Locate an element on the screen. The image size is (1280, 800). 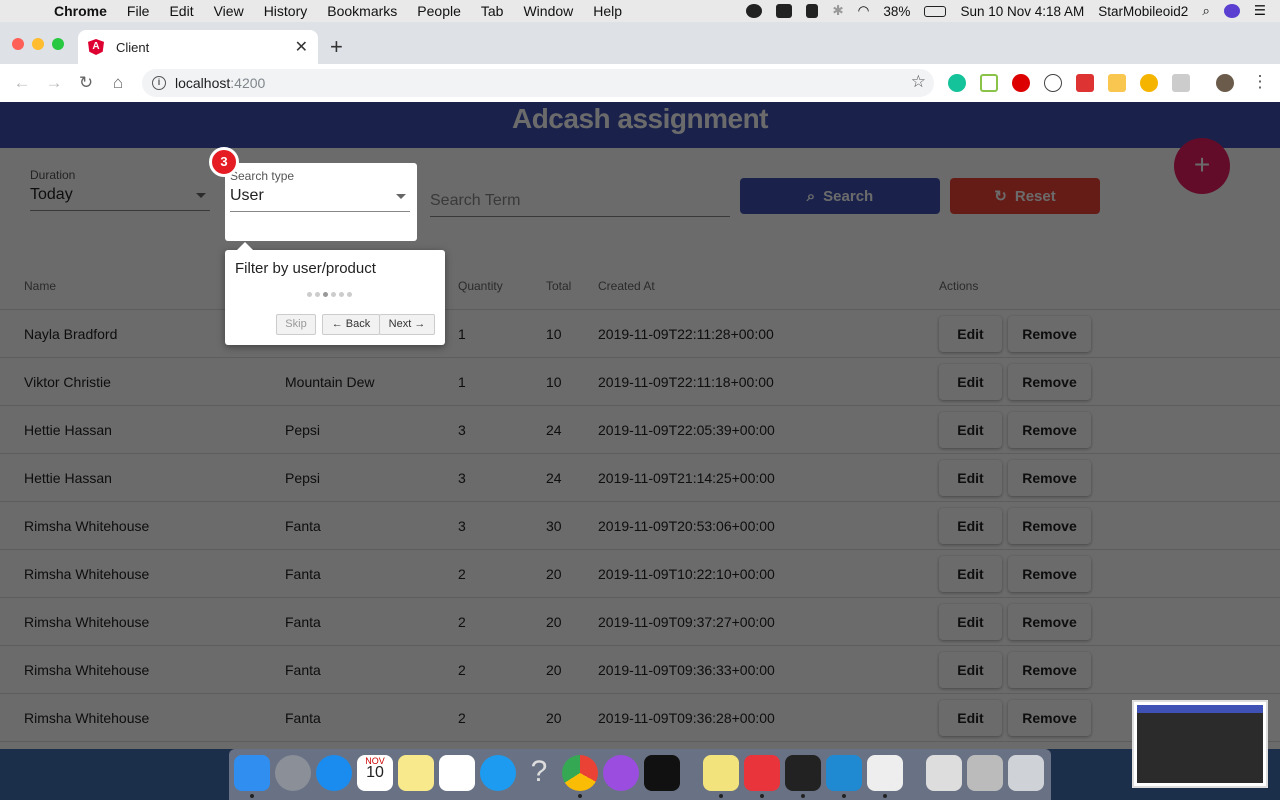
search-type-select: Search type User is located at coordinates (320, 190).